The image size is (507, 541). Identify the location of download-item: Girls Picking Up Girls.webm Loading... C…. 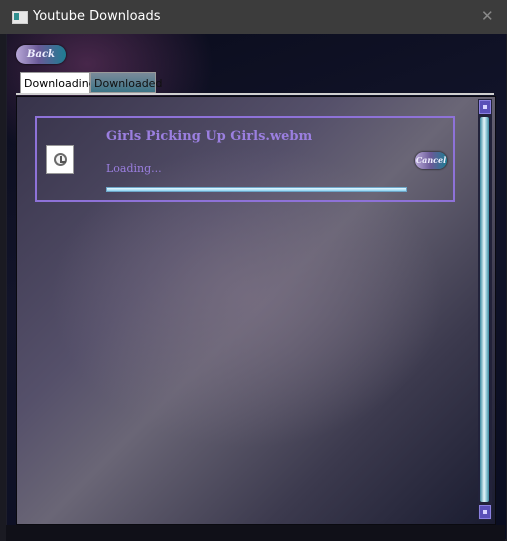
(245, 159).